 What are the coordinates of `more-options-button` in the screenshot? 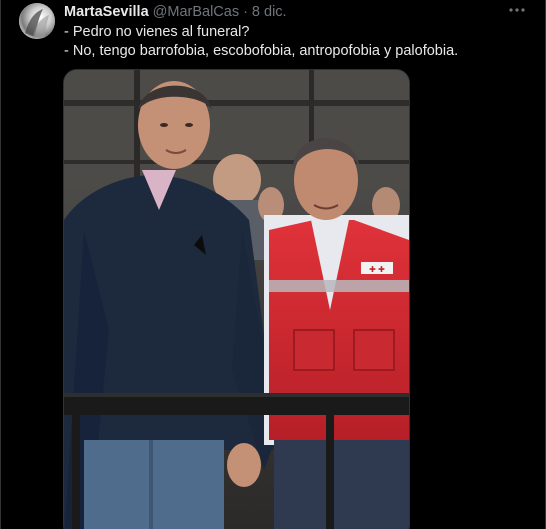 It's located at (517, 10).